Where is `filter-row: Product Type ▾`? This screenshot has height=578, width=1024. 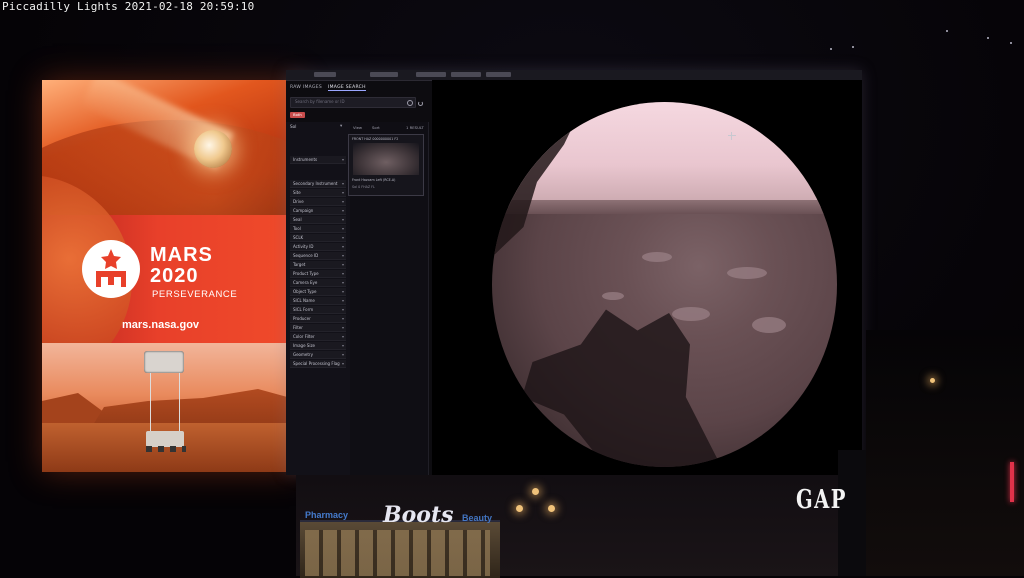 filter-row: Product Type ▾ is located at coordinates (318, 274).